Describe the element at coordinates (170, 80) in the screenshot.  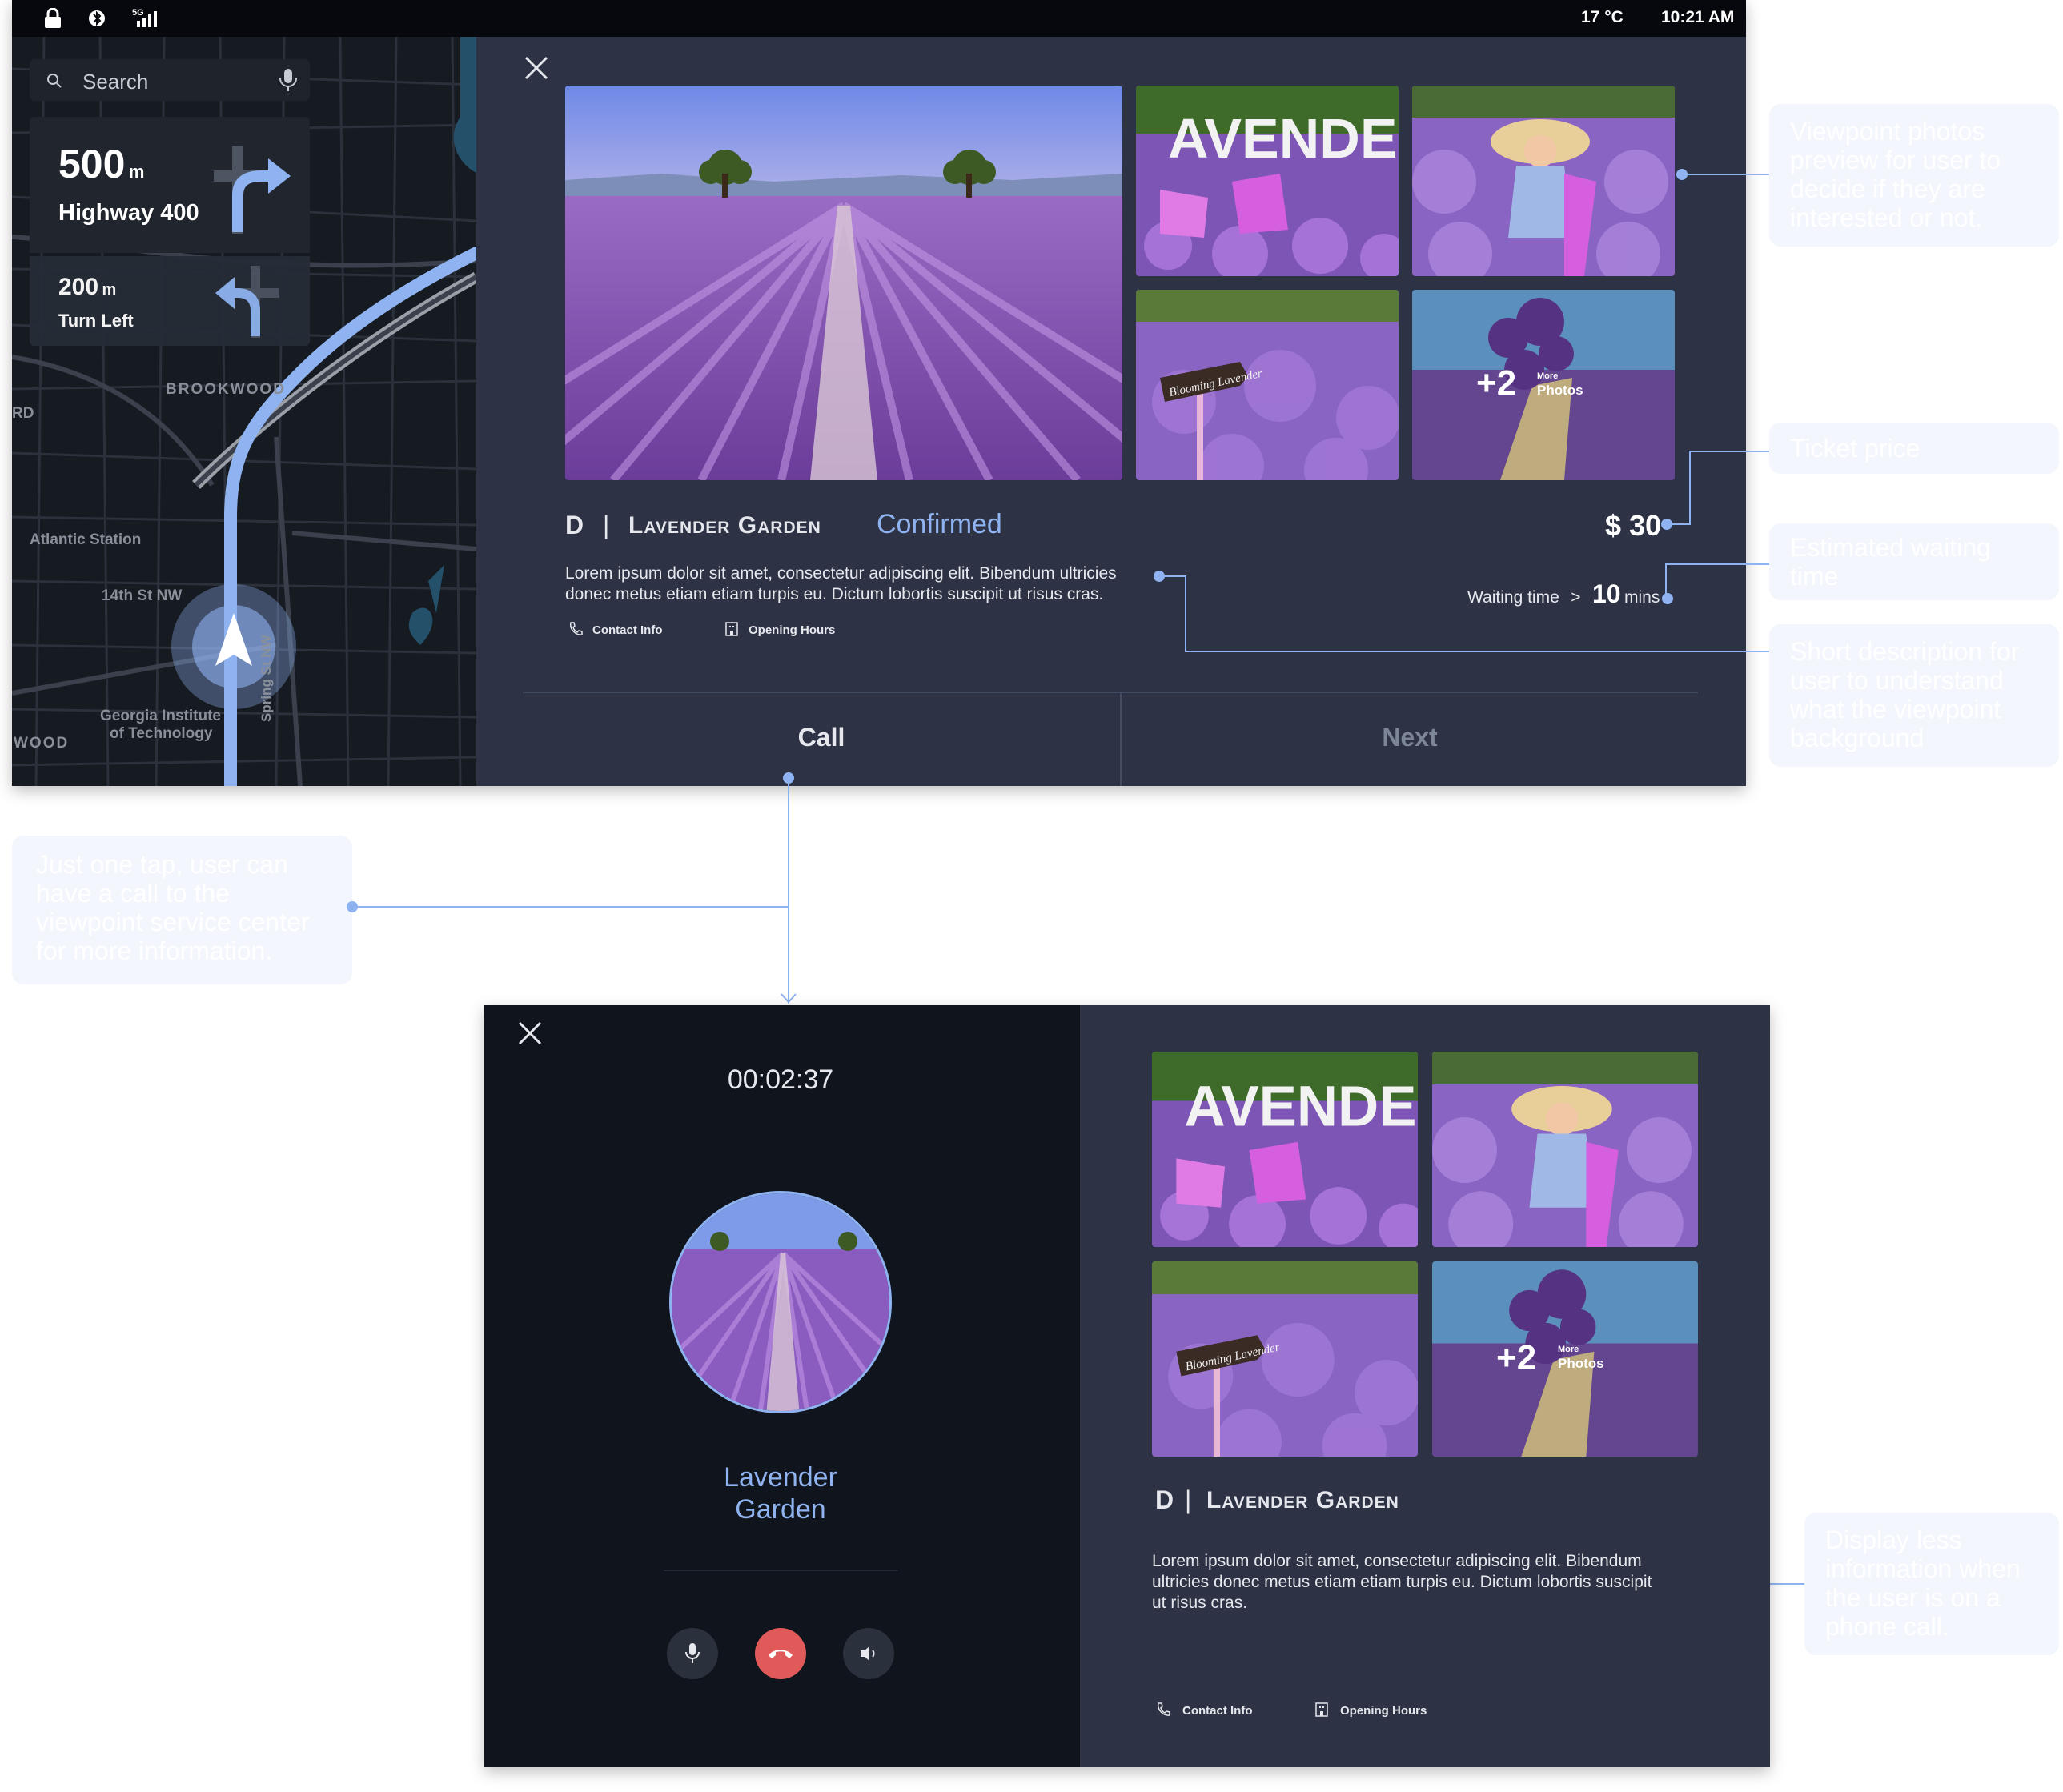
I see `search-bar: Search` at that location.